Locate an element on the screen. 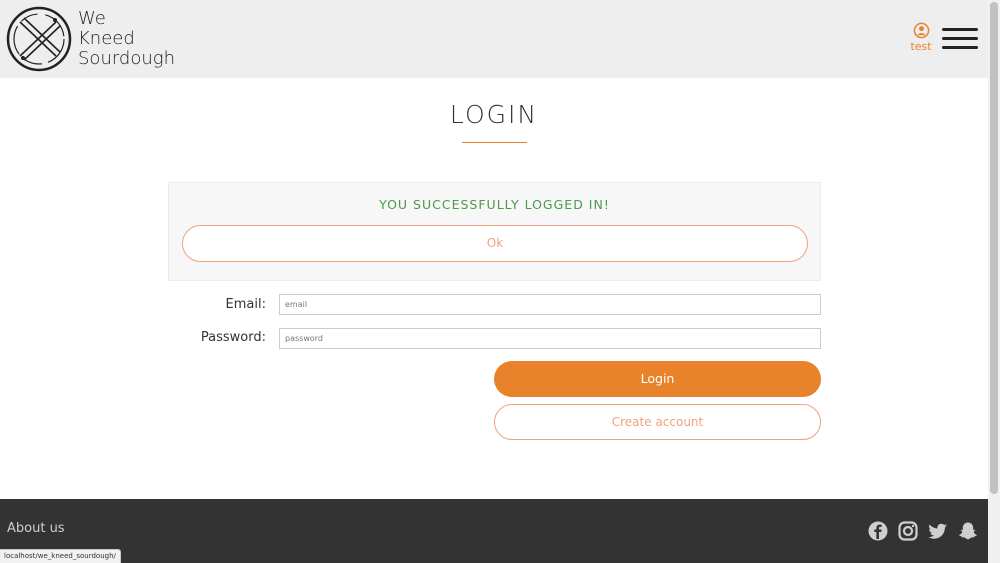 Image resolution: width=1000 pixels, height=563 pixels. logo-line-3: Sourdough is located at coordinates (126, 58).